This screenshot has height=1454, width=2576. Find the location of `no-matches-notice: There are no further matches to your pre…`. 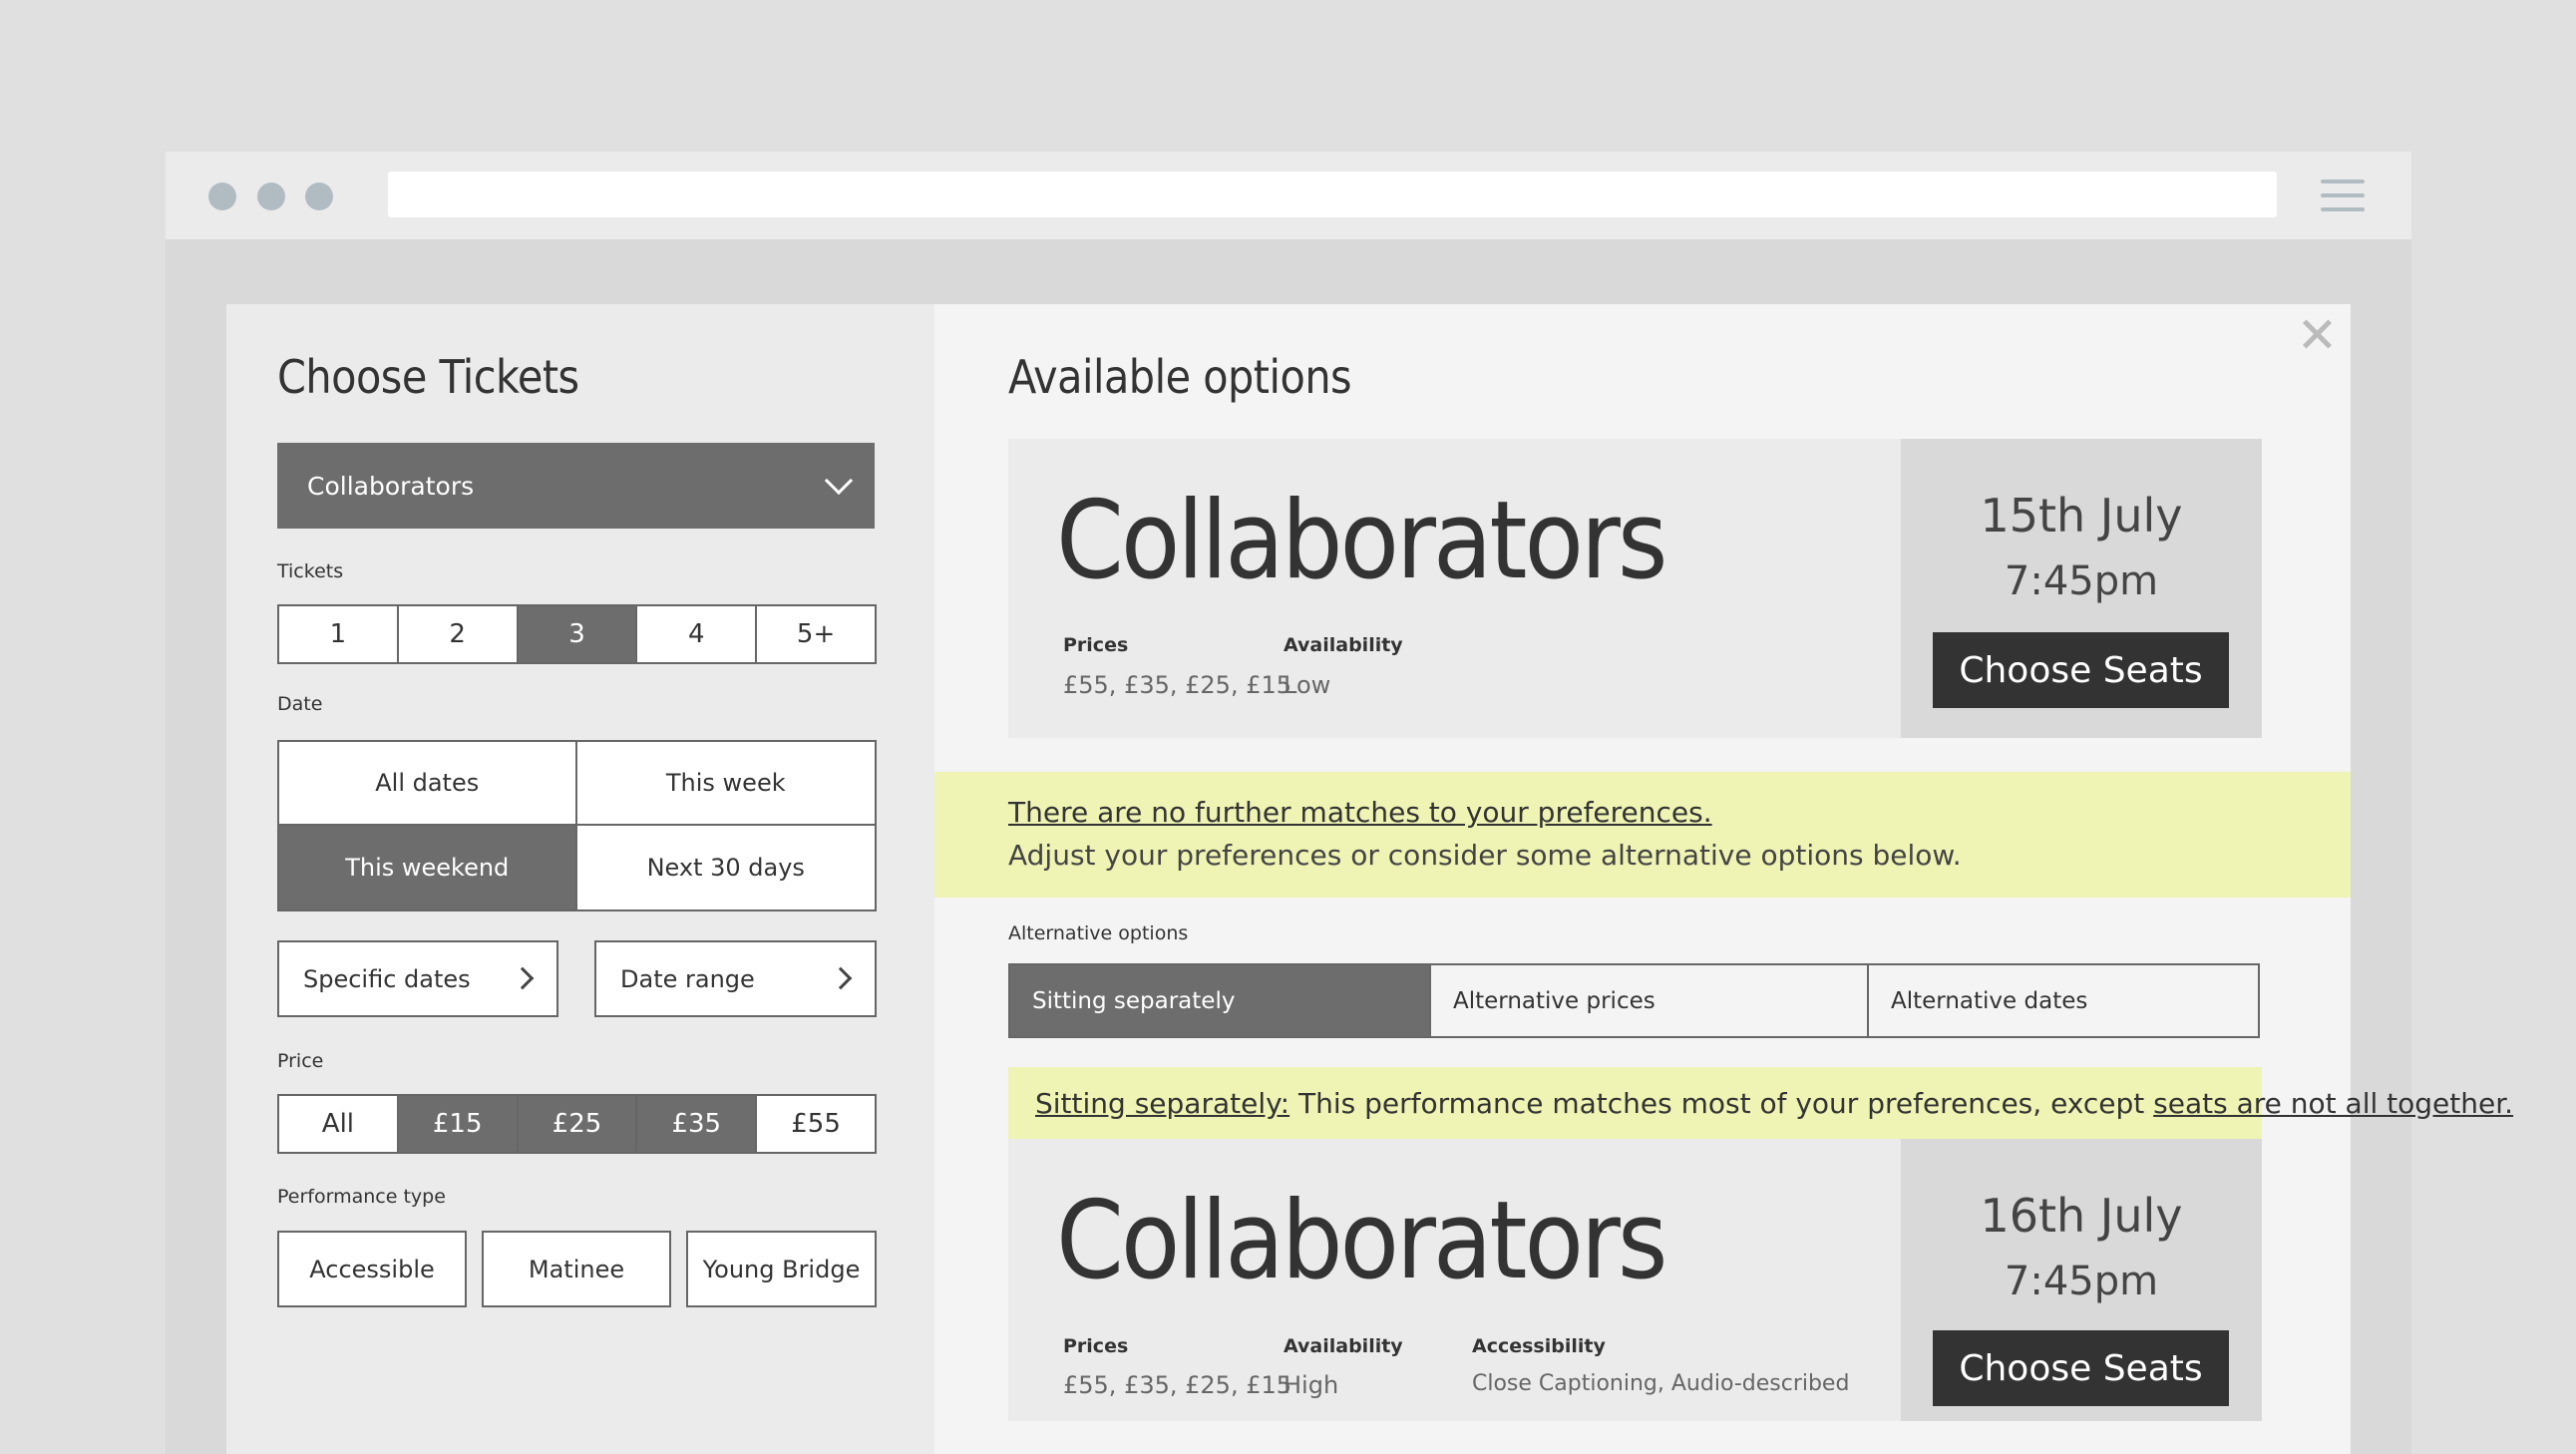

no-matches-notice: There are no further matches to your pre… is located at coordinates (1643, 835).